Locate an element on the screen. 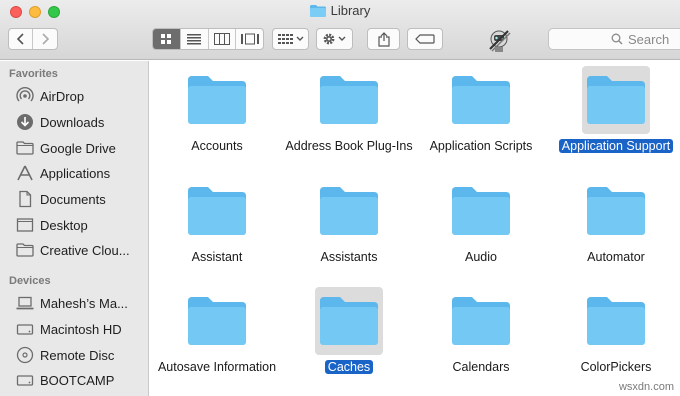 The height and width of the screenshot is (396, 680). watermark: wsxdn.com is located at coordinates (646, 387).